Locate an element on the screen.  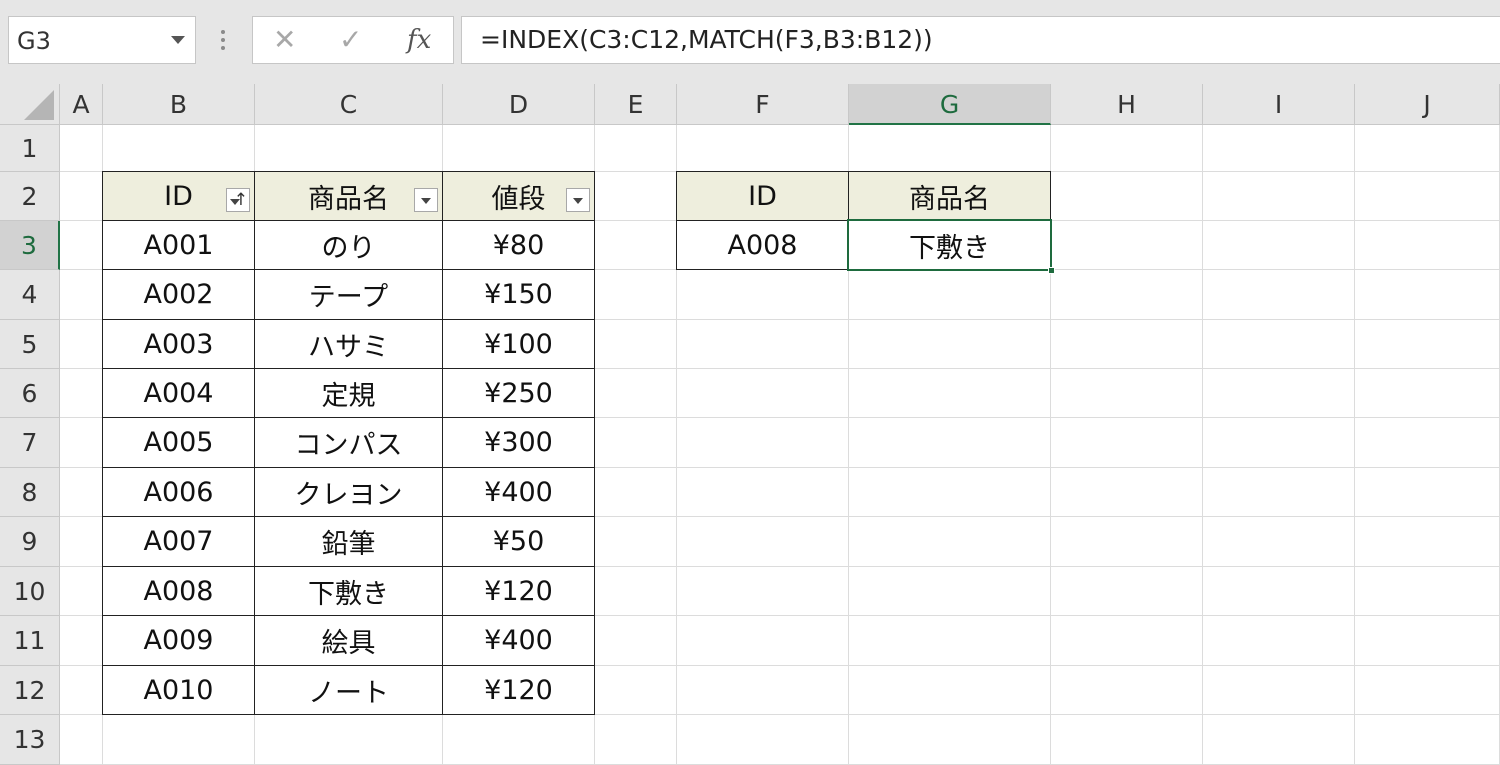
row-header-5: 5 is located at coordinates (30, 344).